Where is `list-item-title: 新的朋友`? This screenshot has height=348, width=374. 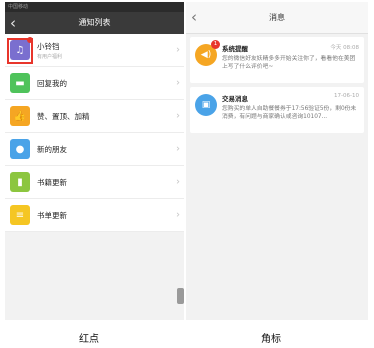
list-item-title: 新的朋友 is located at coordinates (52, 149).